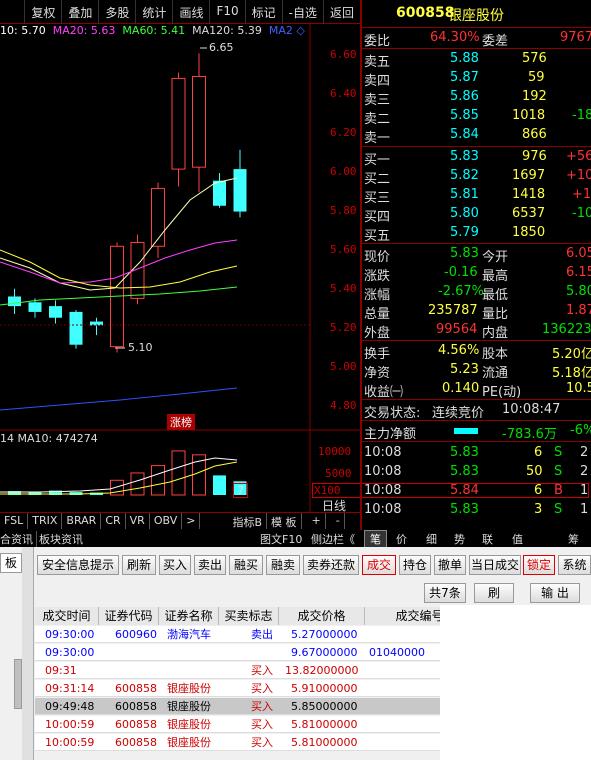 The image size is (591, 760). What do you see at coordinates (425, 13) in the screenshot?
I see `stock-code: 600858` at bounding box center [425, 13].